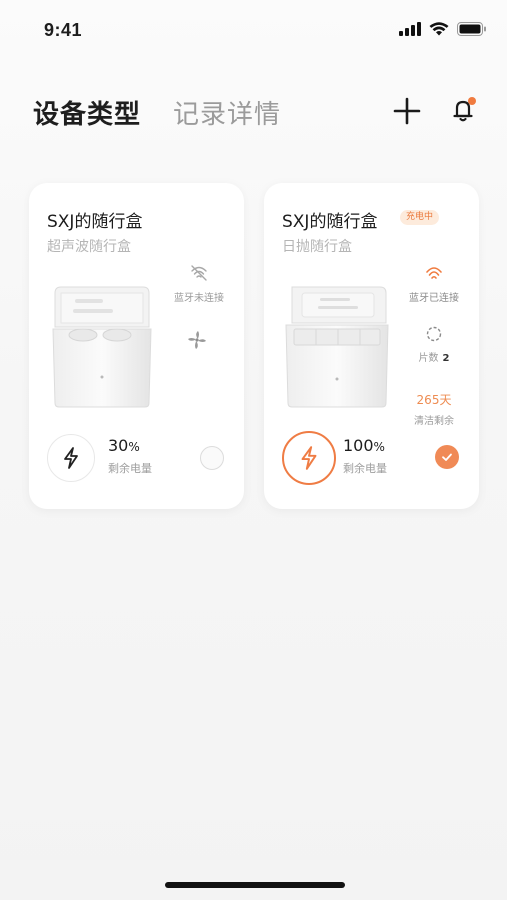 The height and width of the screenshot is (900, 507). I want to click on select-device-checked, so click(447, 457).